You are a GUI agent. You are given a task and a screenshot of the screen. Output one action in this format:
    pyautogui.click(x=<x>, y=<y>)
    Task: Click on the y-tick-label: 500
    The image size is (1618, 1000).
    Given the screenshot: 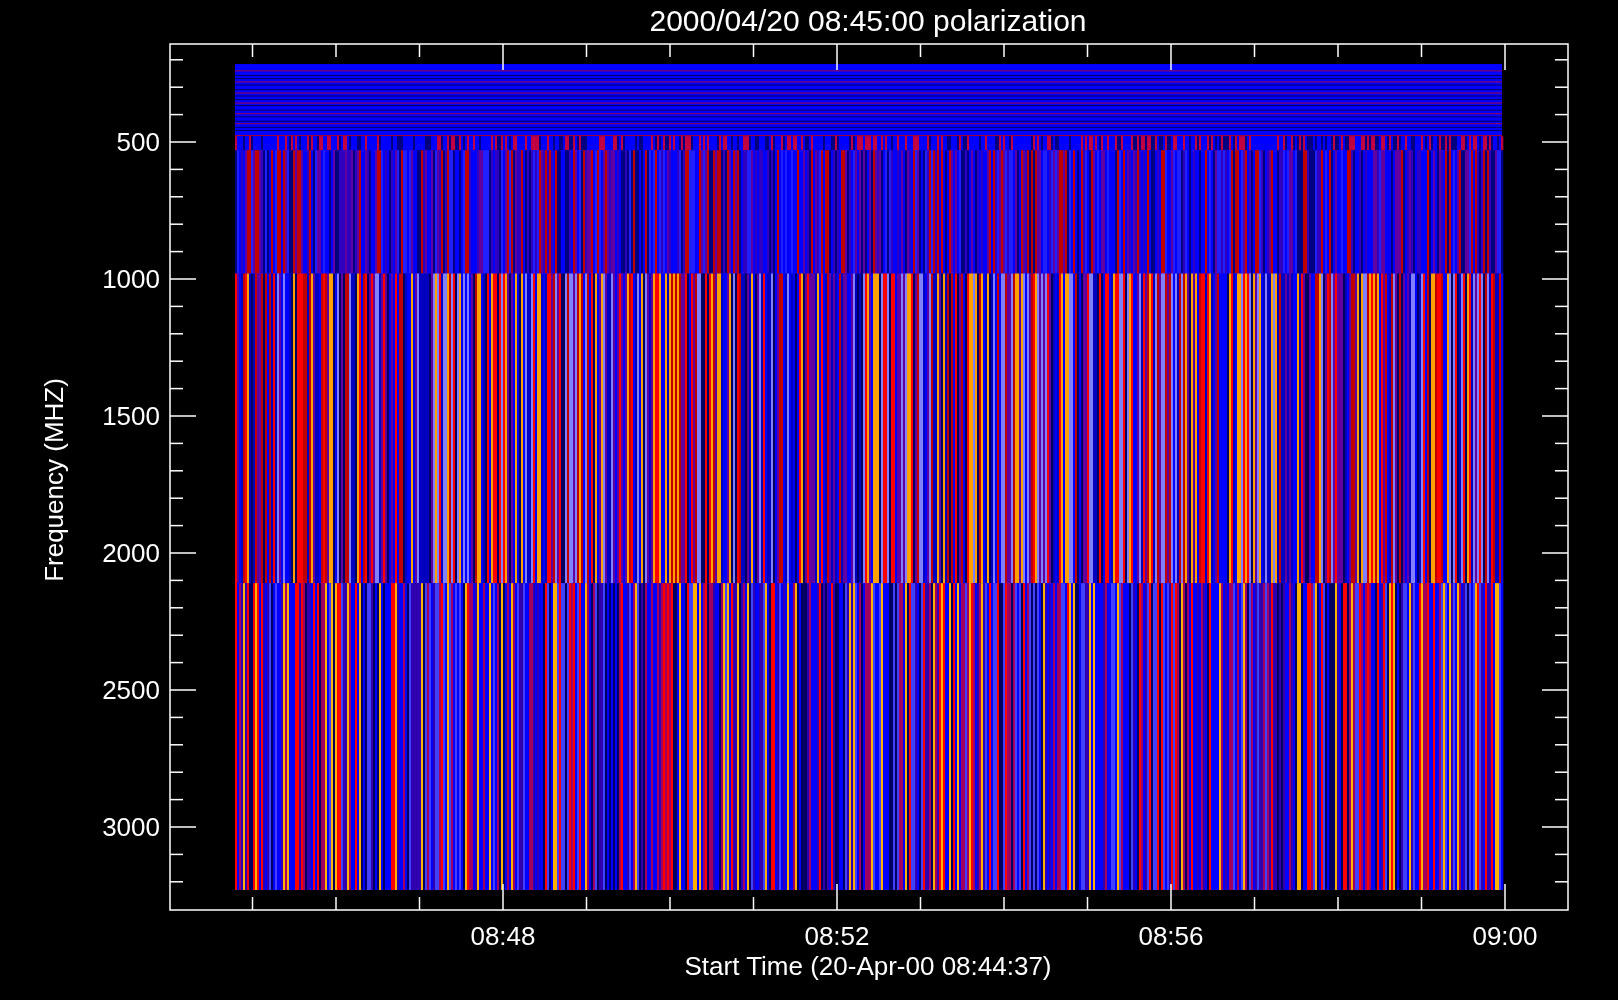 What is the action you would take?
    pyautogui.click(x=138, y=142)
    